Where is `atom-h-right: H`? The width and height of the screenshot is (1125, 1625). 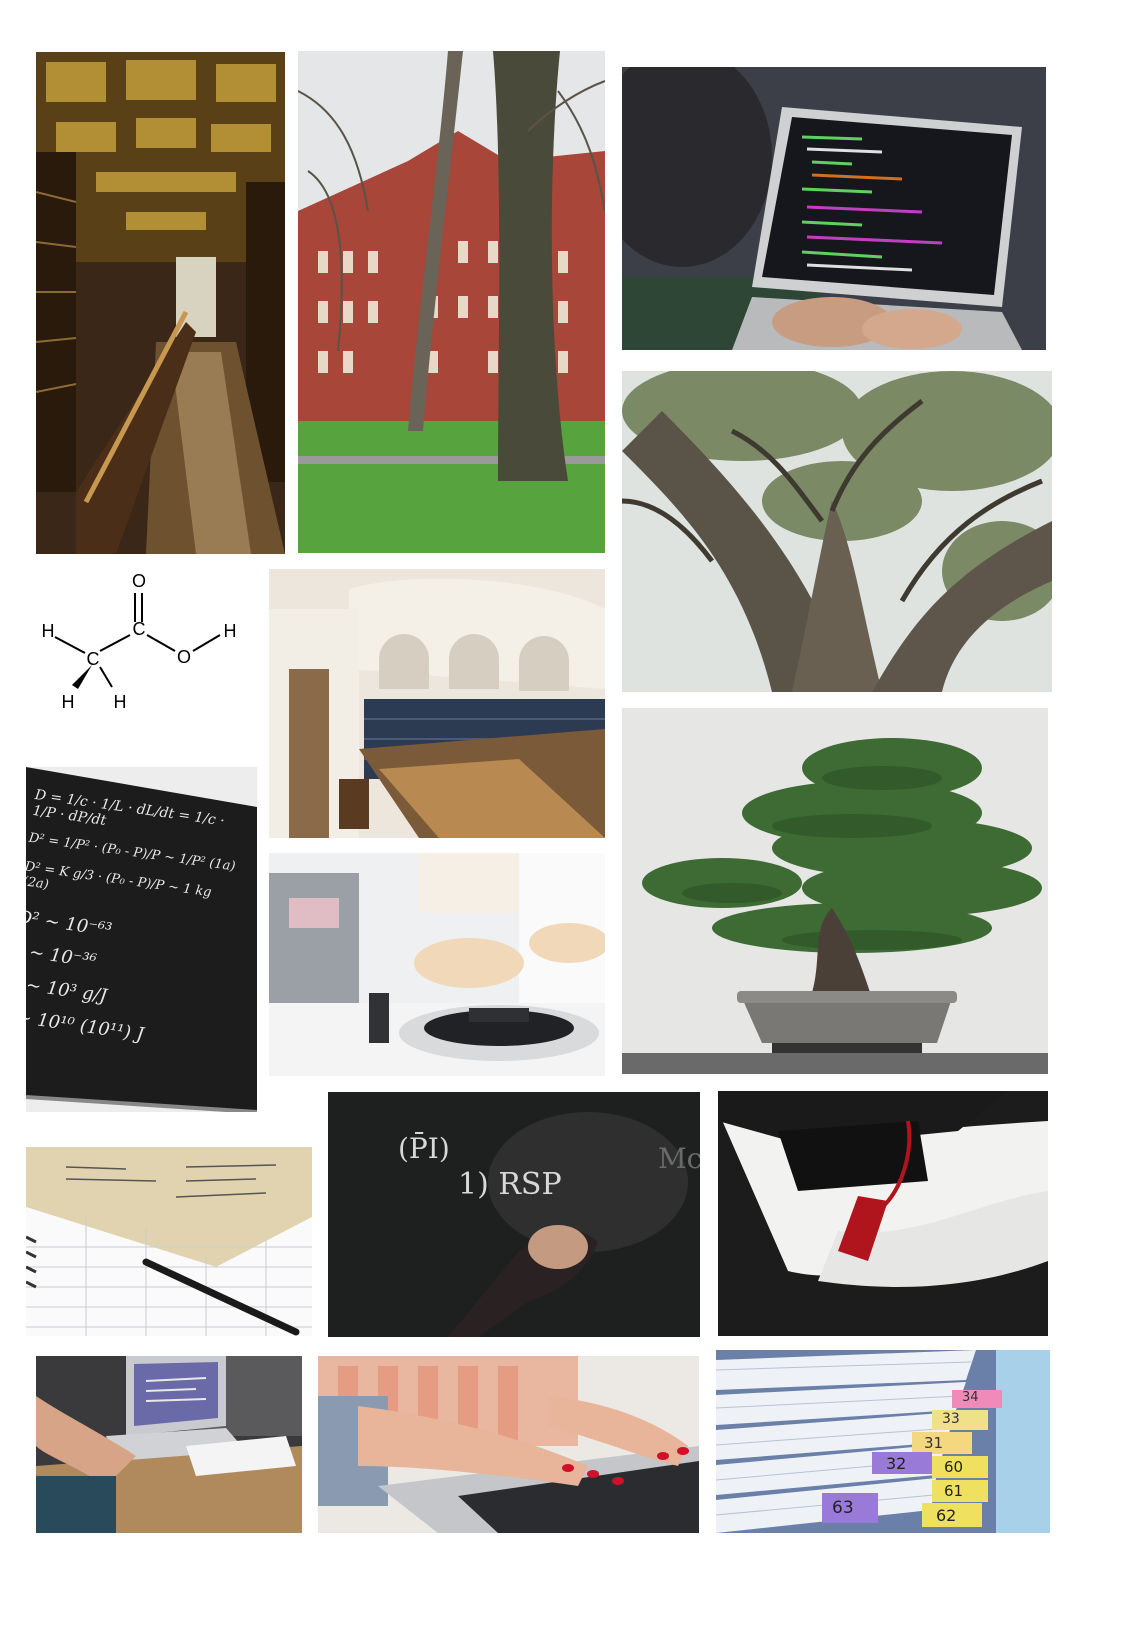
atom-h-right: H is located at coordinates (230, 631).